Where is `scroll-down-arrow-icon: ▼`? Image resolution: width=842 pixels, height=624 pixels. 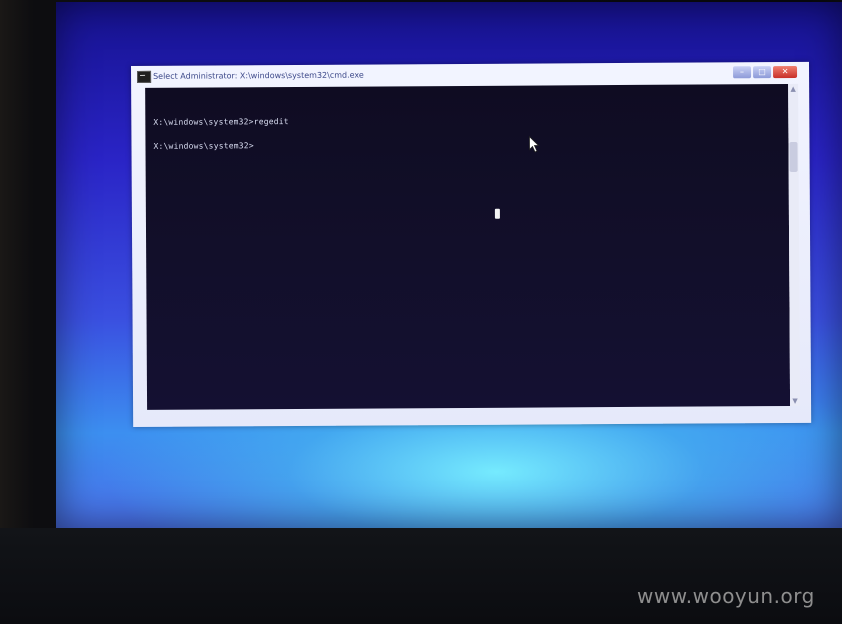
scroll-down-arrow-icon: ▼ is located at coordinates (795, 401).